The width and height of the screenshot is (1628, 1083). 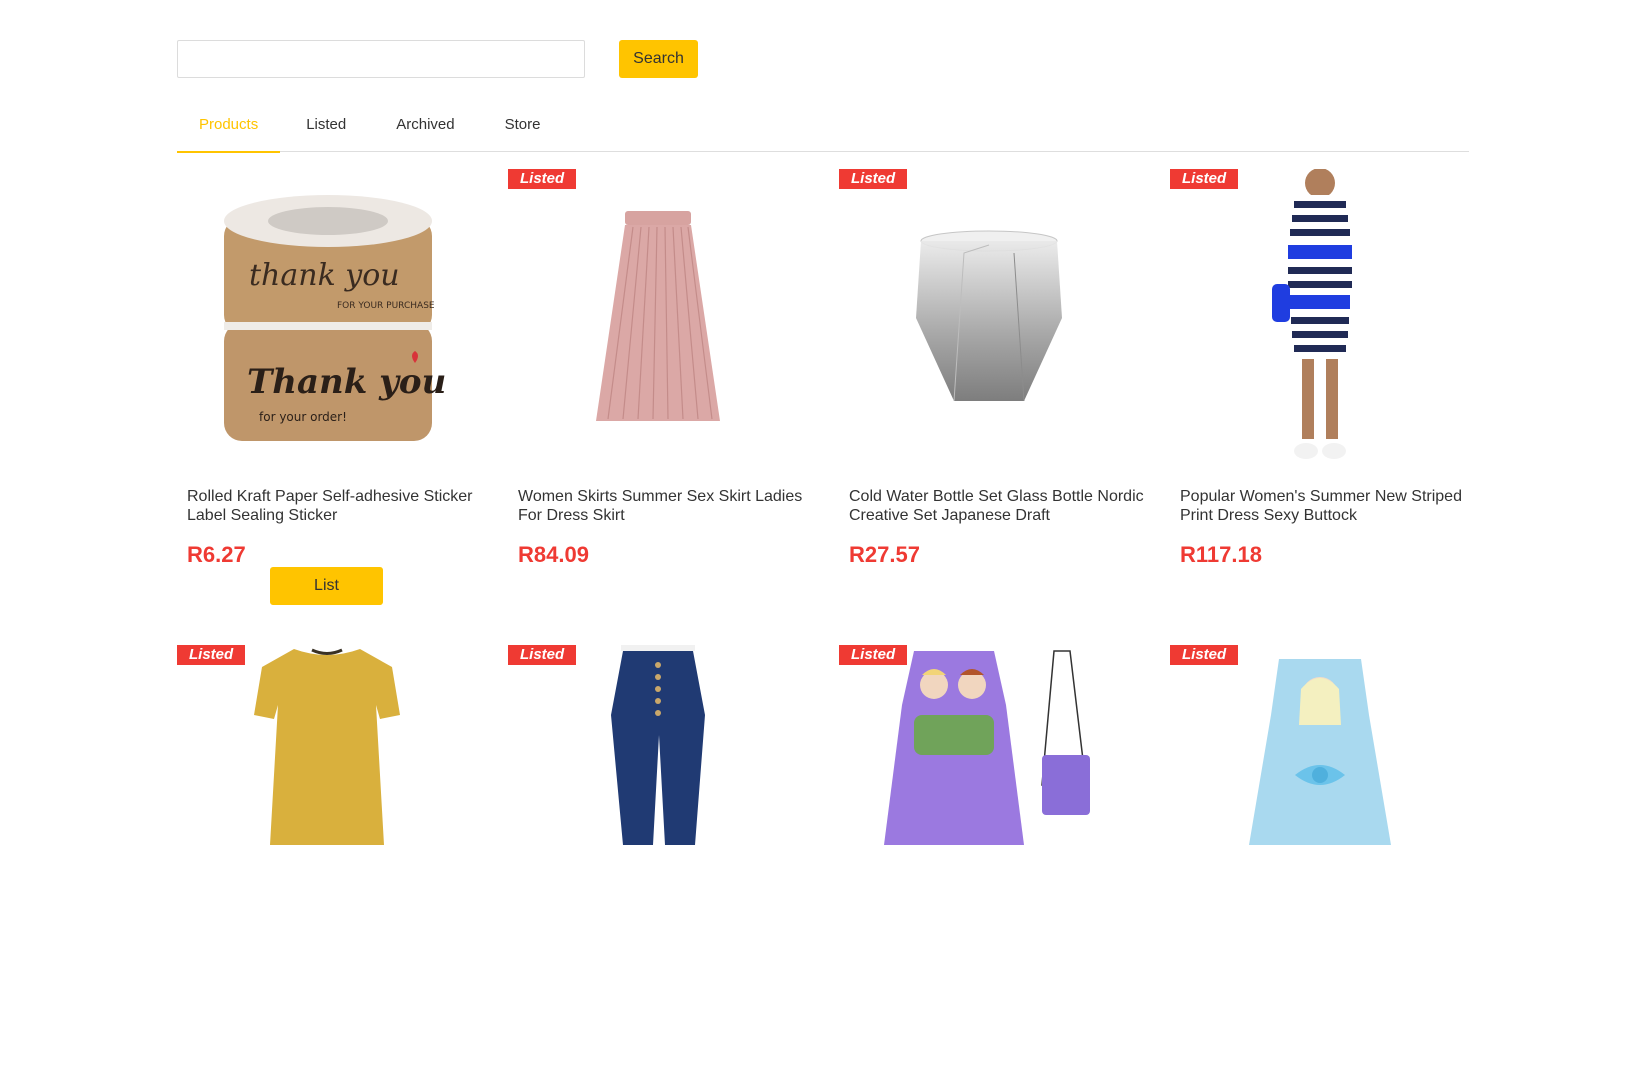 I want to click on tab-bar: Products Listed Archived Store, so click(x=823, y=129).